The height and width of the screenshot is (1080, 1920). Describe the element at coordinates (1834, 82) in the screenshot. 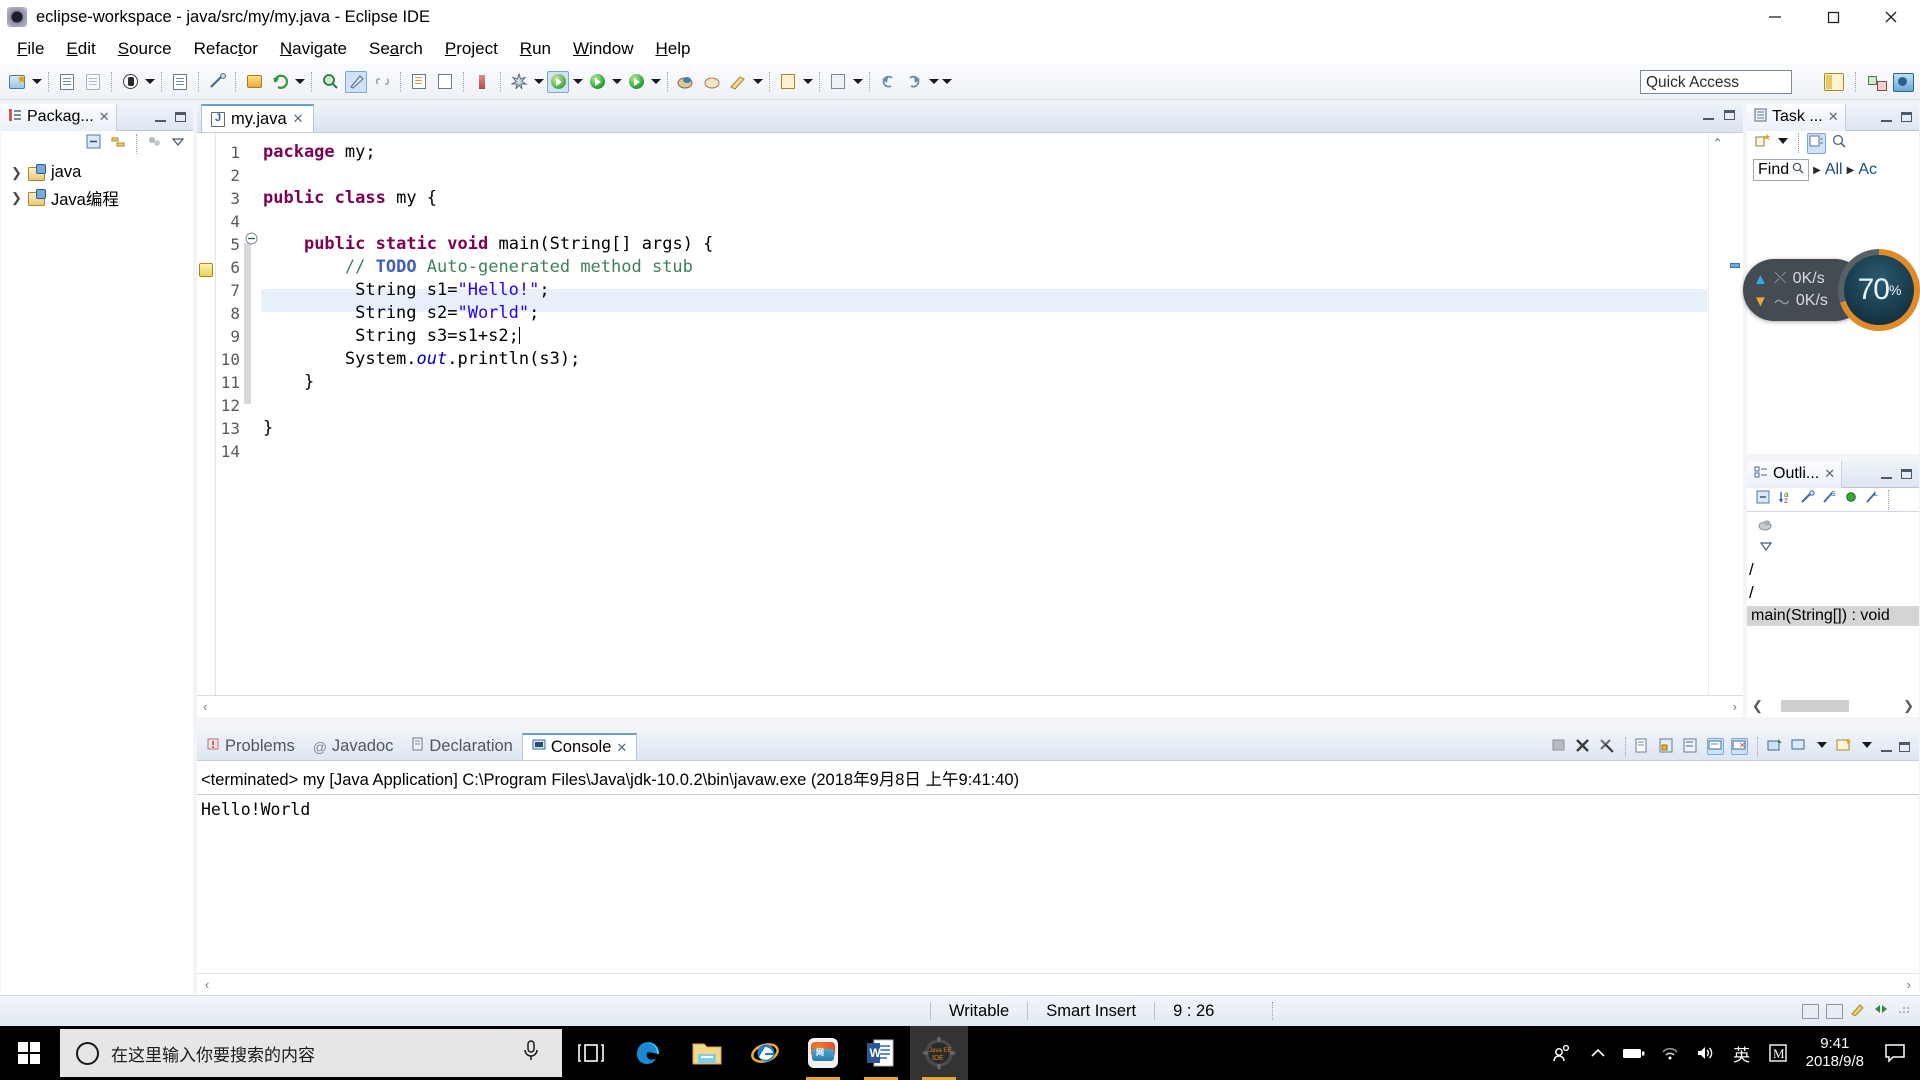

I see `open-perspective-icon` at that location.